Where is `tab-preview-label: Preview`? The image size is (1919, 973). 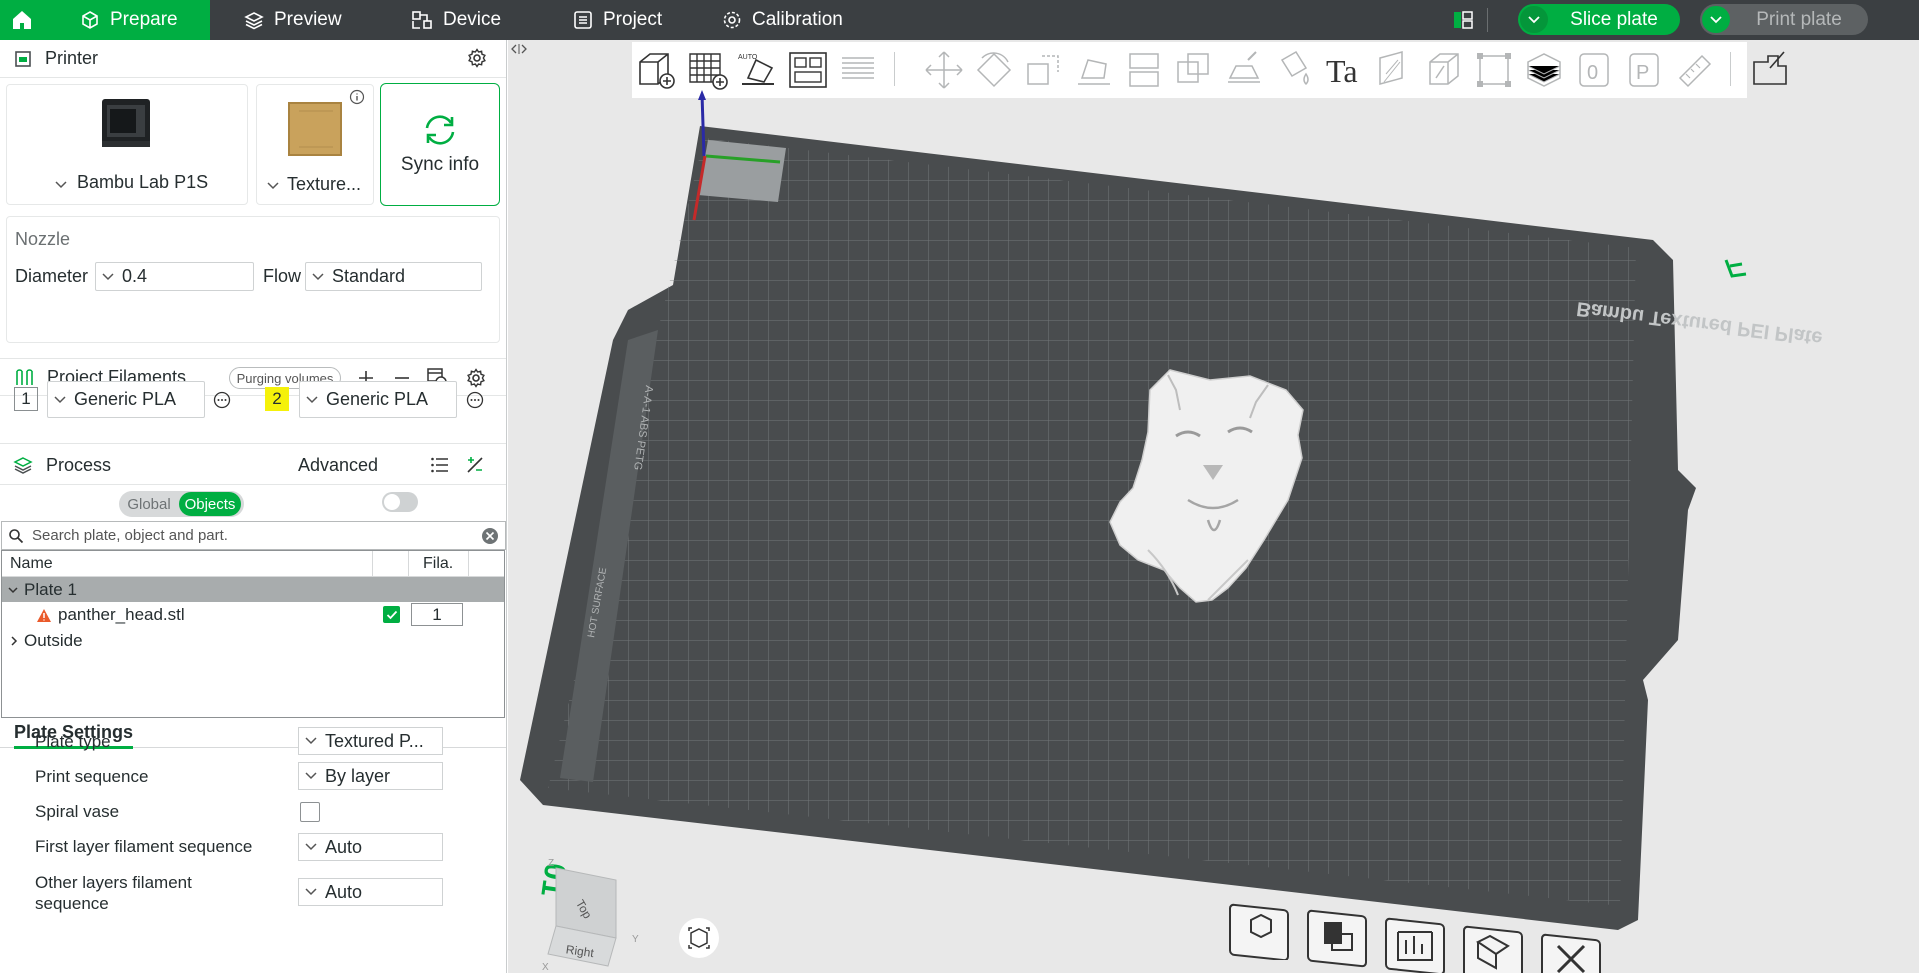
tab-preview-label: Preview is located at coordinates (308, 19).